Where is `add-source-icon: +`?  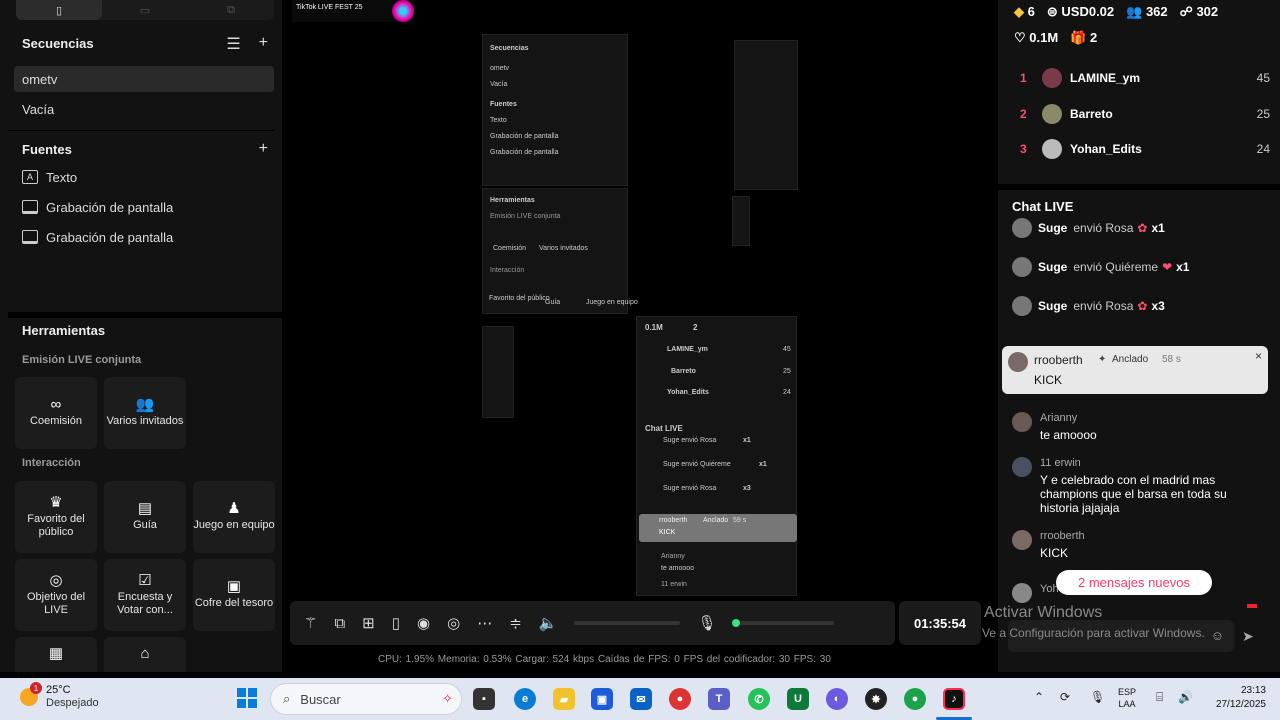
add-source-icon: + is located at coordinates (263, 149).